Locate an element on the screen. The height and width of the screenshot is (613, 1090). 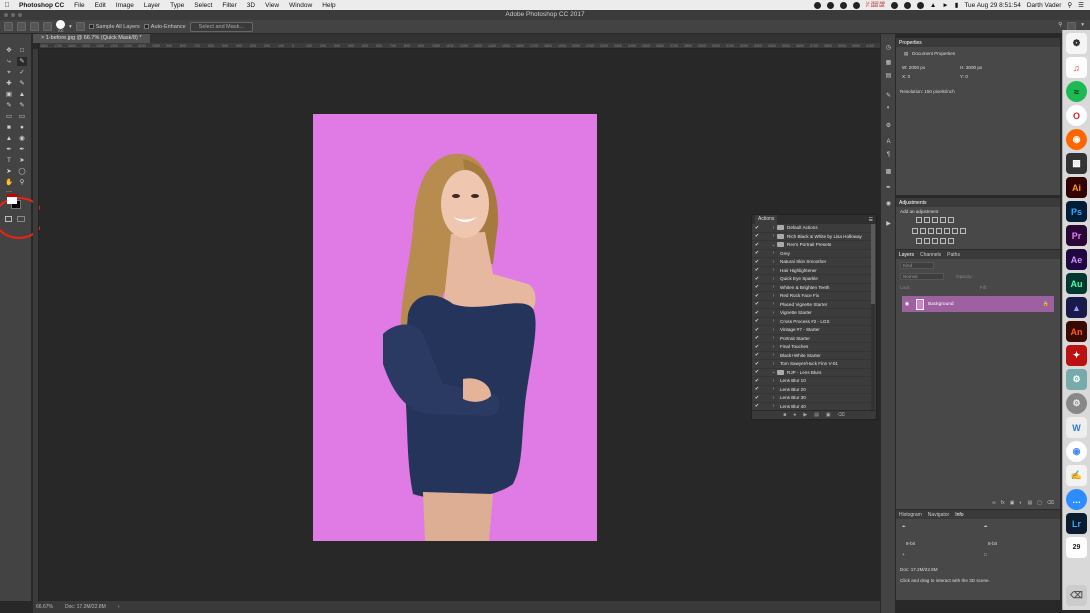
eraser-tool-2-icon: ▭ is located at coordinates (22, 116).